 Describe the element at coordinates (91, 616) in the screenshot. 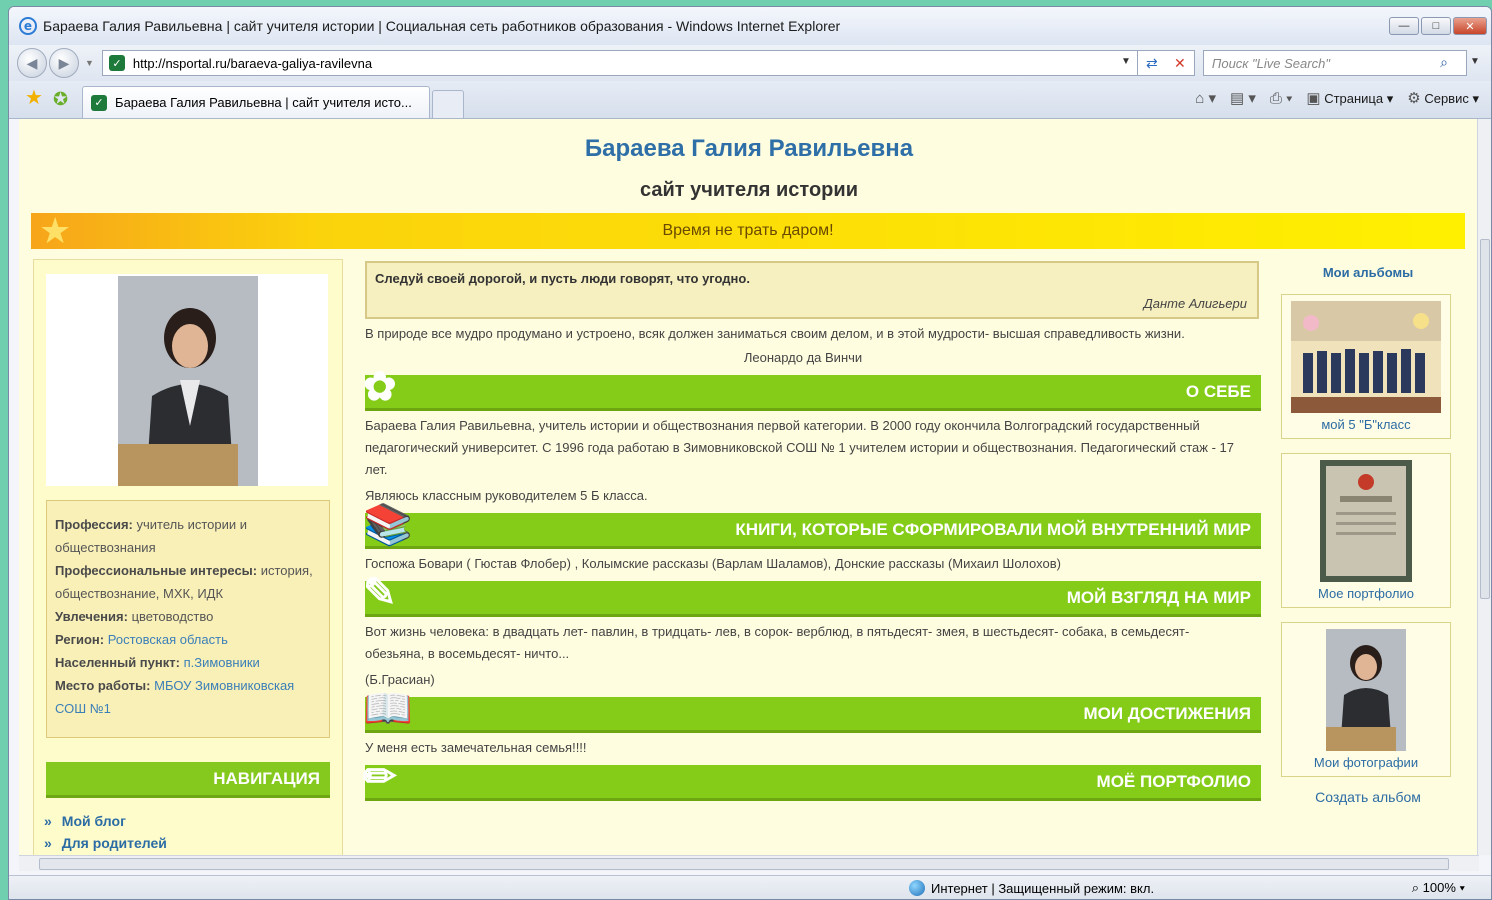

I see `hobby-label: Увлечения:` at that location.